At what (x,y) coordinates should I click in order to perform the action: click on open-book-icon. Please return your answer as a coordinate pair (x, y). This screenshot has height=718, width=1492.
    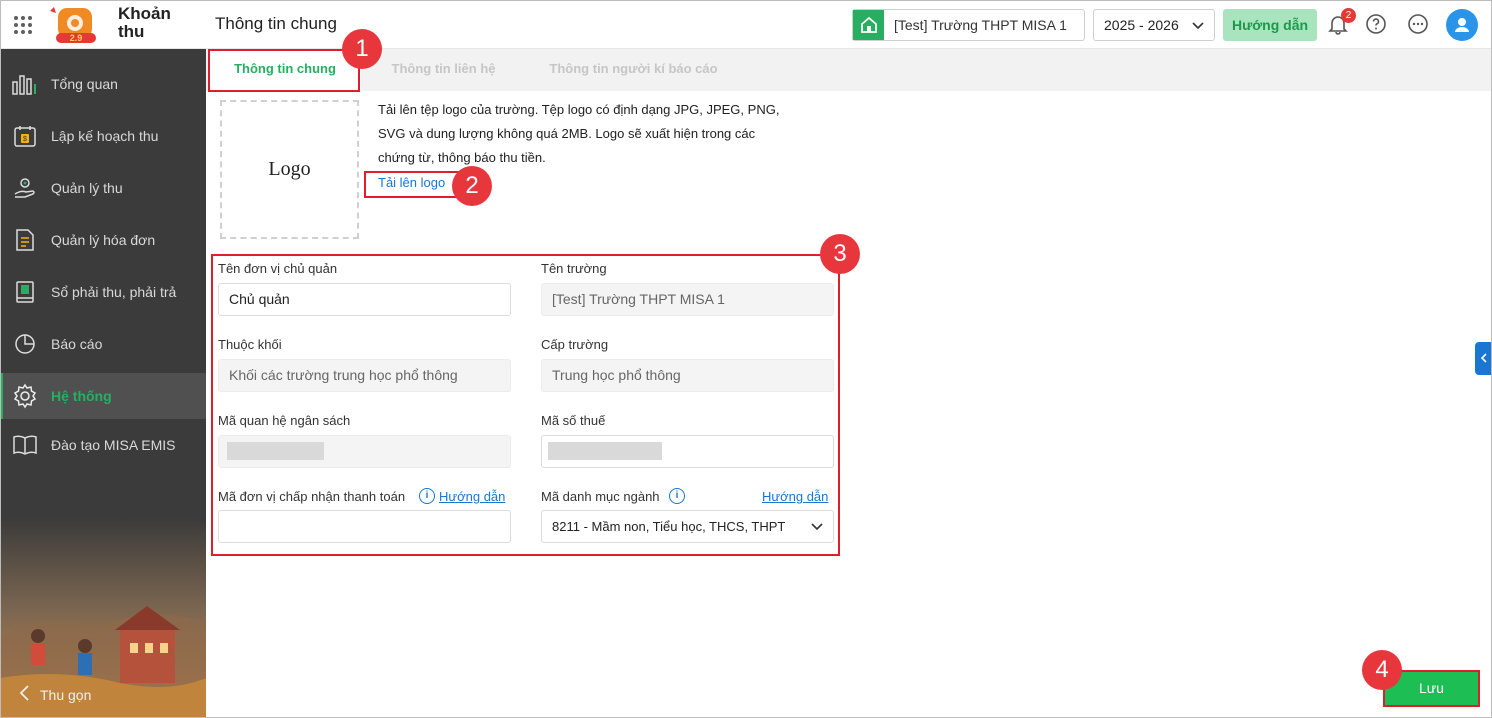
    Looking at the image, I should click on (25, 445).